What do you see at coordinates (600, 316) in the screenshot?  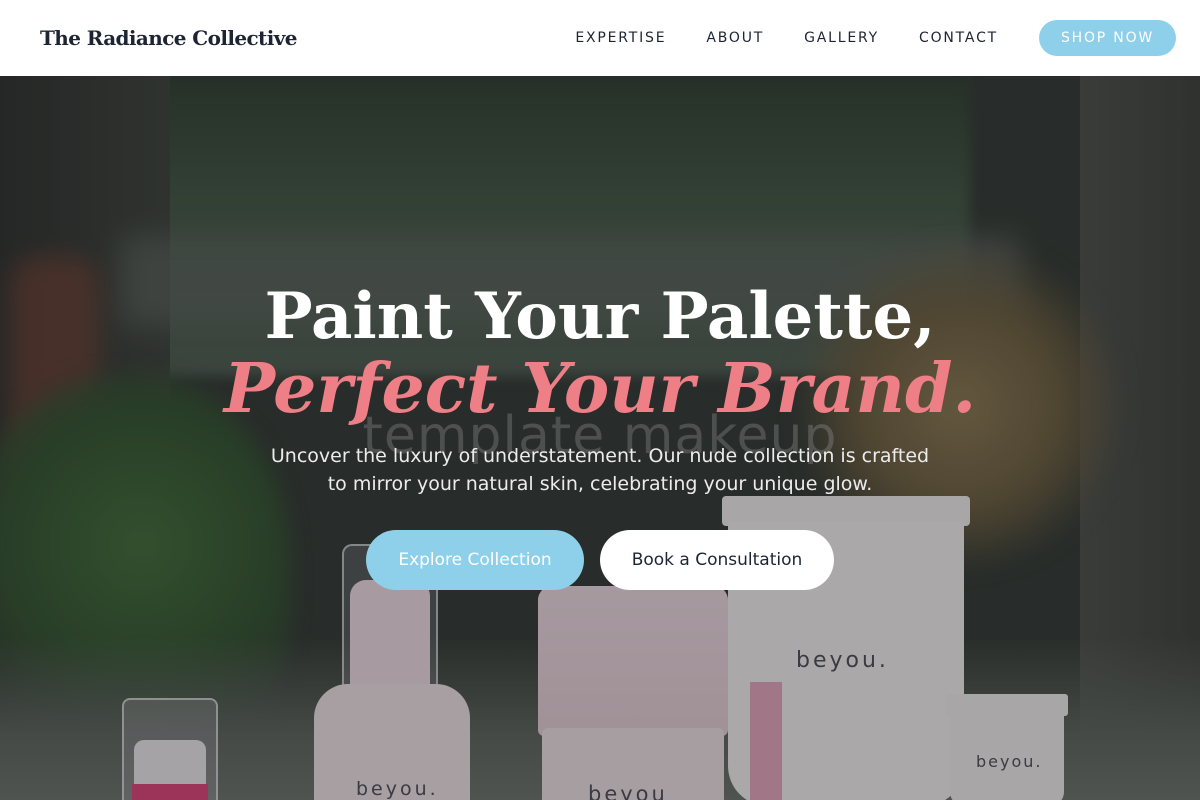 I see `hero-headline: Paint Your Palette,` at bounding box center [600, 316].